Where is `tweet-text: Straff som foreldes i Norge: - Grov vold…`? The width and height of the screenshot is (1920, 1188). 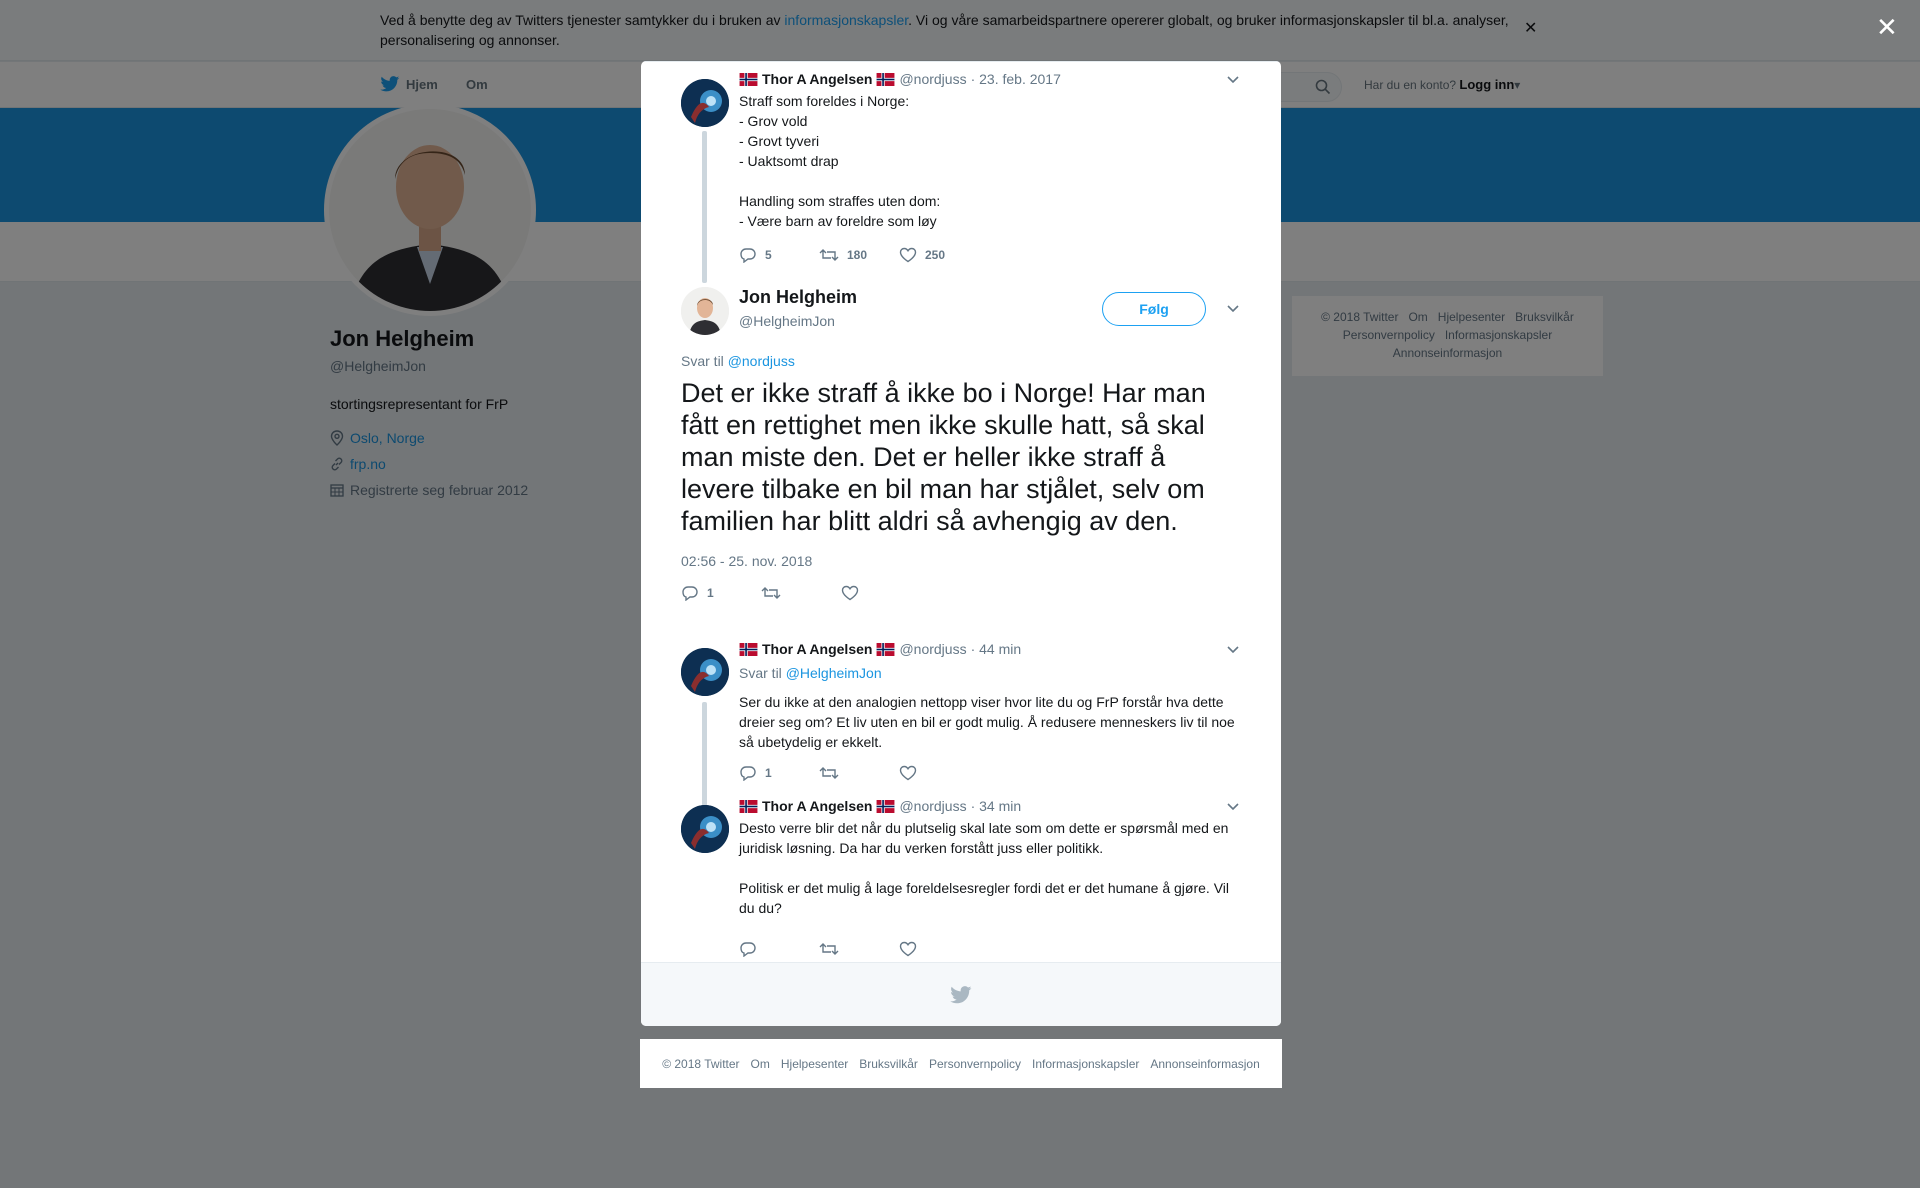 tweet-text: Straff som foreldes i Norge: - Grov vold… is located at coordinates (840, 161).